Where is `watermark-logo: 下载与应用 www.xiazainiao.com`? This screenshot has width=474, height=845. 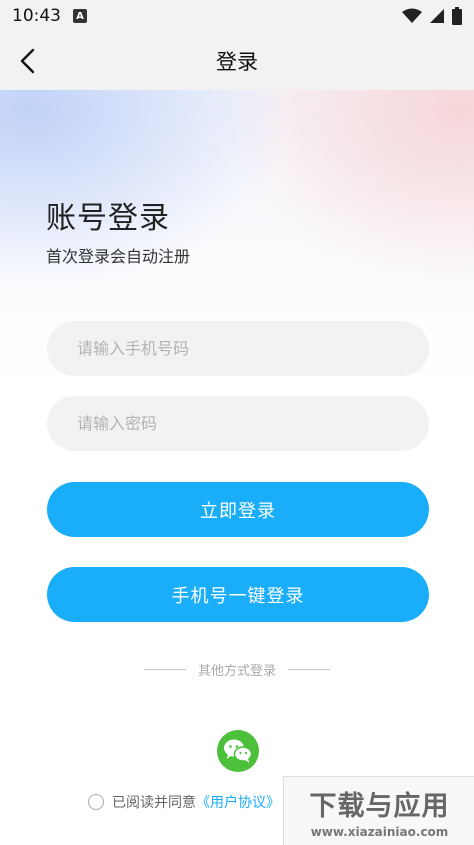
watermark-logo: 下载与应用 www.xiazainiao.com is located at coordinates (378, 810).